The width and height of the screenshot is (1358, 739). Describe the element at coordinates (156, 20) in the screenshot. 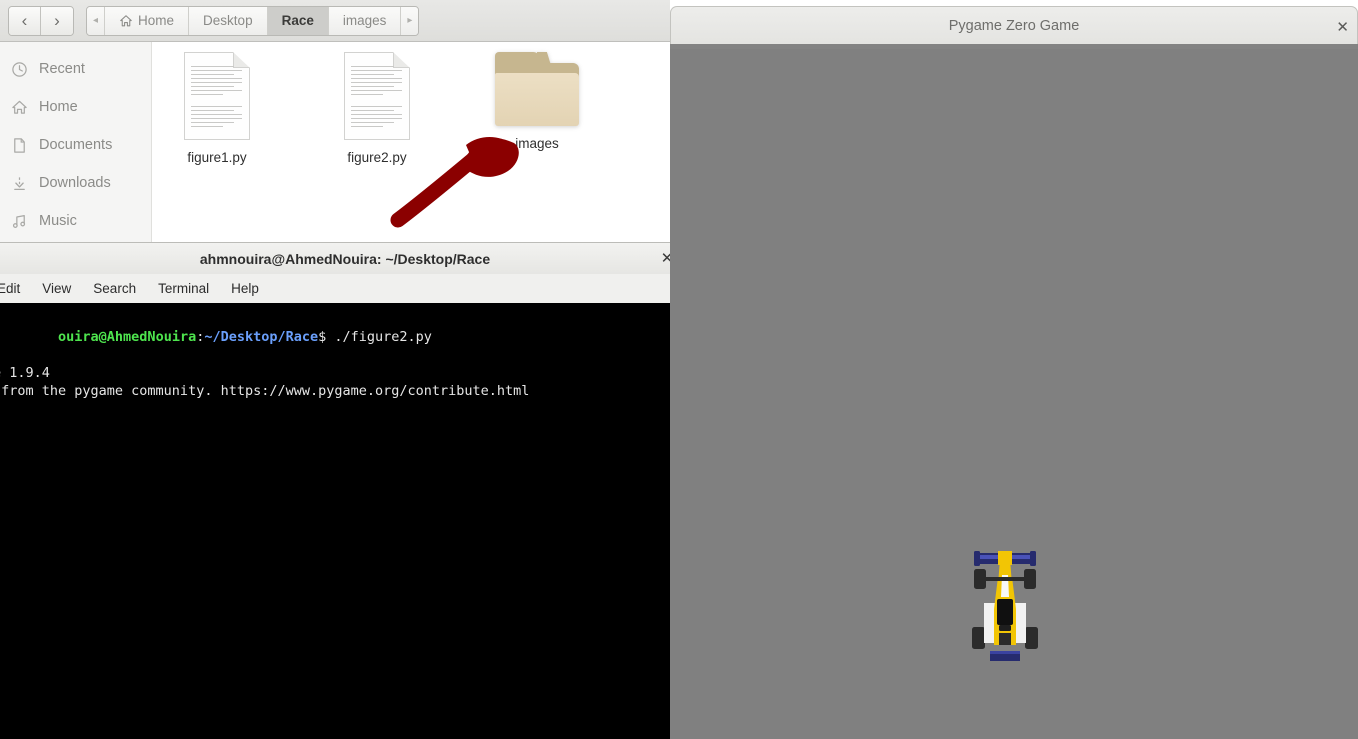

I see `breadcrumb-label-home: Home` at that location.